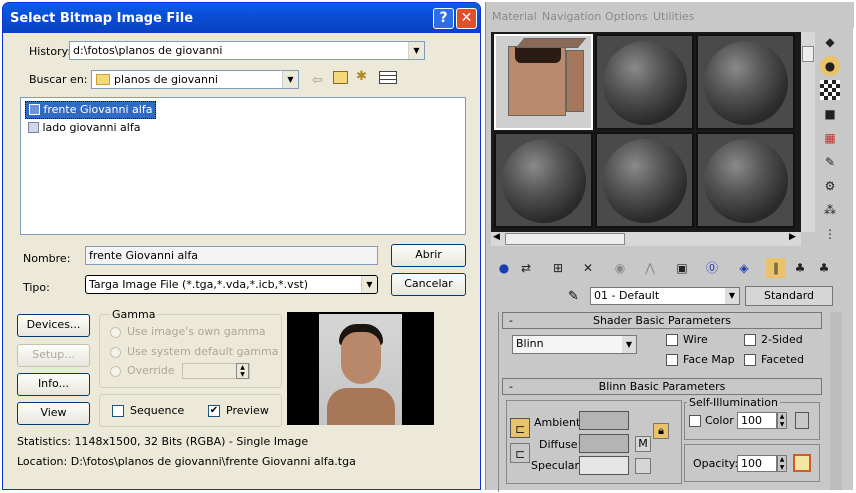 Image resolution: width=856 pixels, height=493 pixels. What do you see at coordinates (830, 210) in the screenshot?
I see `select-by-material-icon: ⁂` at bounding box center [830, 210].